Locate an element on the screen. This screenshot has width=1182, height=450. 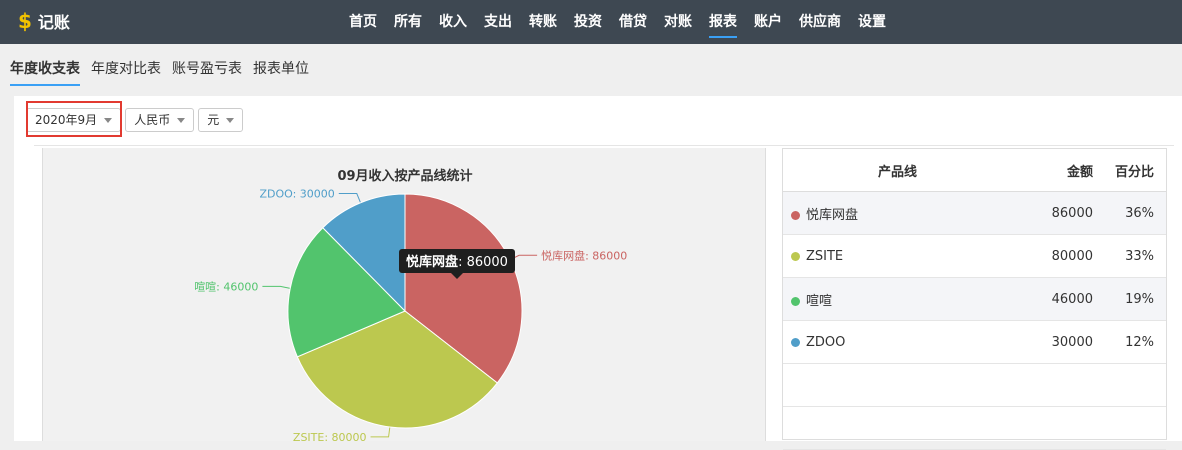
nav-item: 借贷 is located at coordinates (633, 22).